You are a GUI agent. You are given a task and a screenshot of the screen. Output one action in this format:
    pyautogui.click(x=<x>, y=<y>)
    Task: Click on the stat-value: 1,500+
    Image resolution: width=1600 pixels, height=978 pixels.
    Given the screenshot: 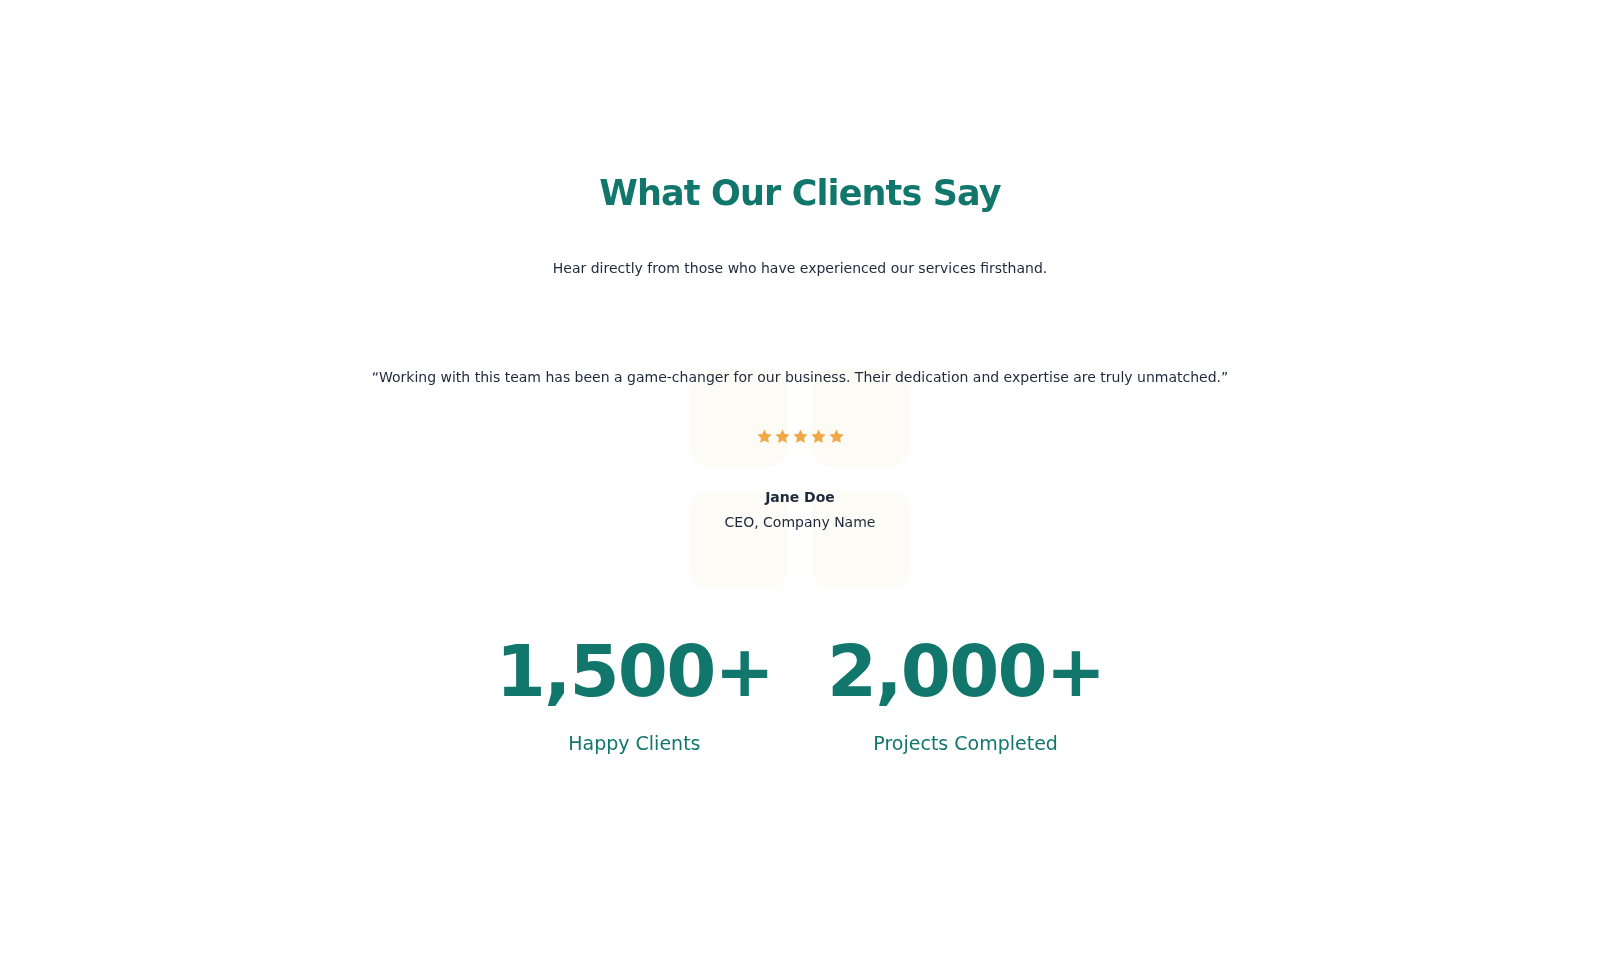 What is the action you would take?
    pyautogui.click(x=634, y=670)
    